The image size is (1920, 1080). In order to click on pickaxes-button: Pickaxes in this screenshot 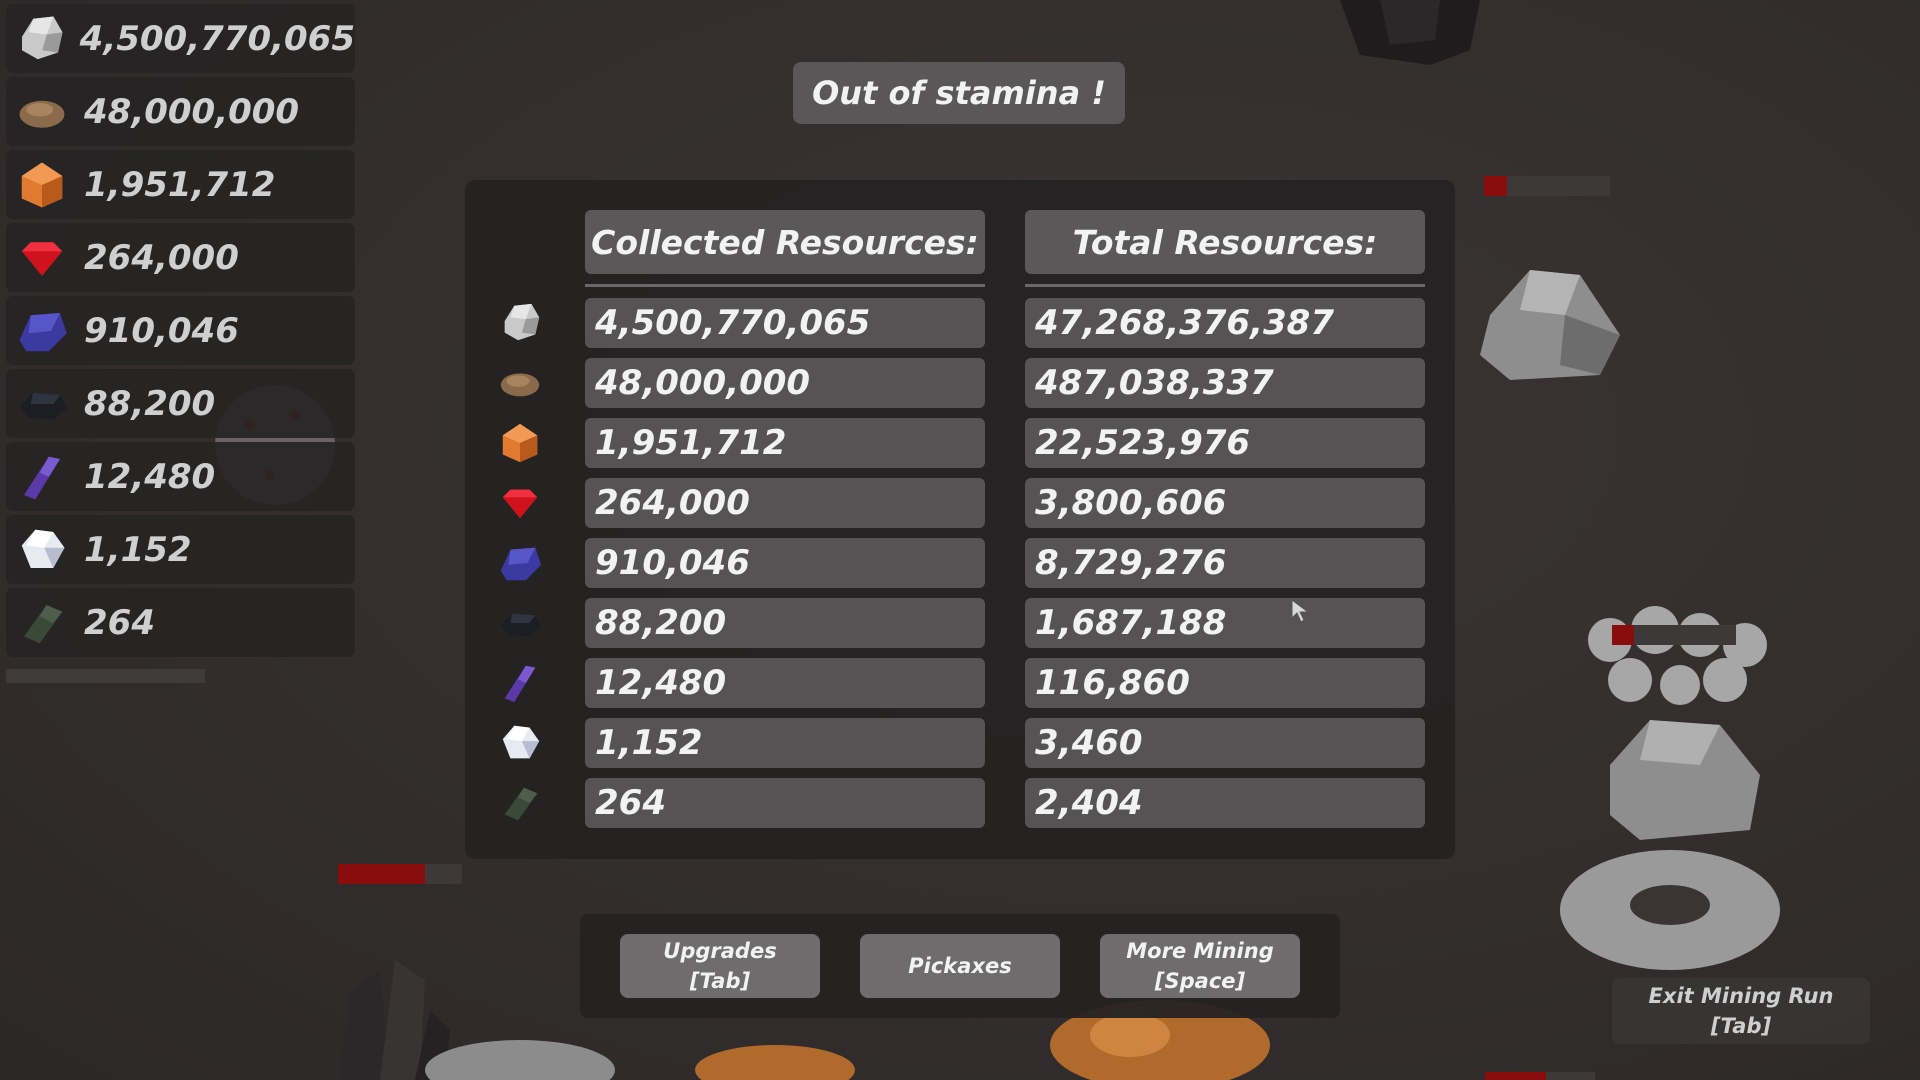, I will do `click(960, 966)`.